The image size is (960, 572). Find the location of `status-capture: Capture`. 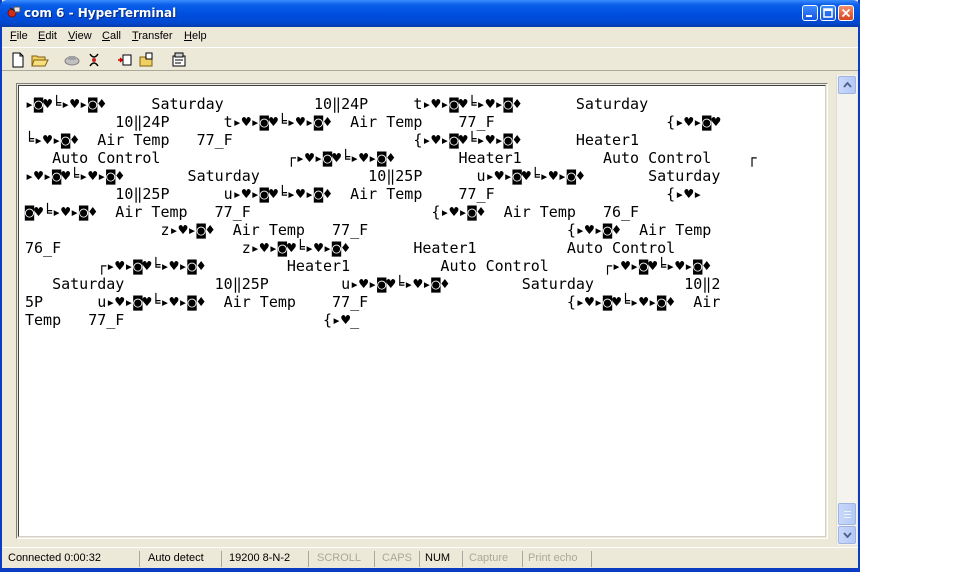

status-capture: Capture is located at coordinates (494, 559).